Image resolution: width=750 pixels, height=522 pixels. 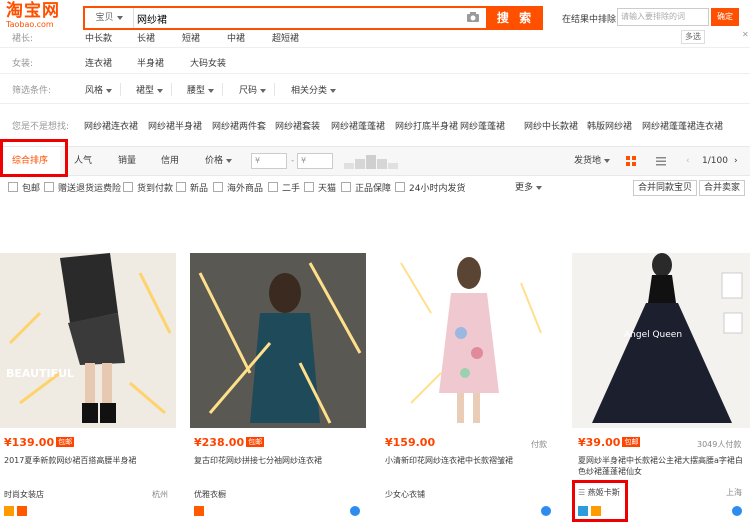 I want to click on sort-price-tab: 价格, so click(x=219, y=161).